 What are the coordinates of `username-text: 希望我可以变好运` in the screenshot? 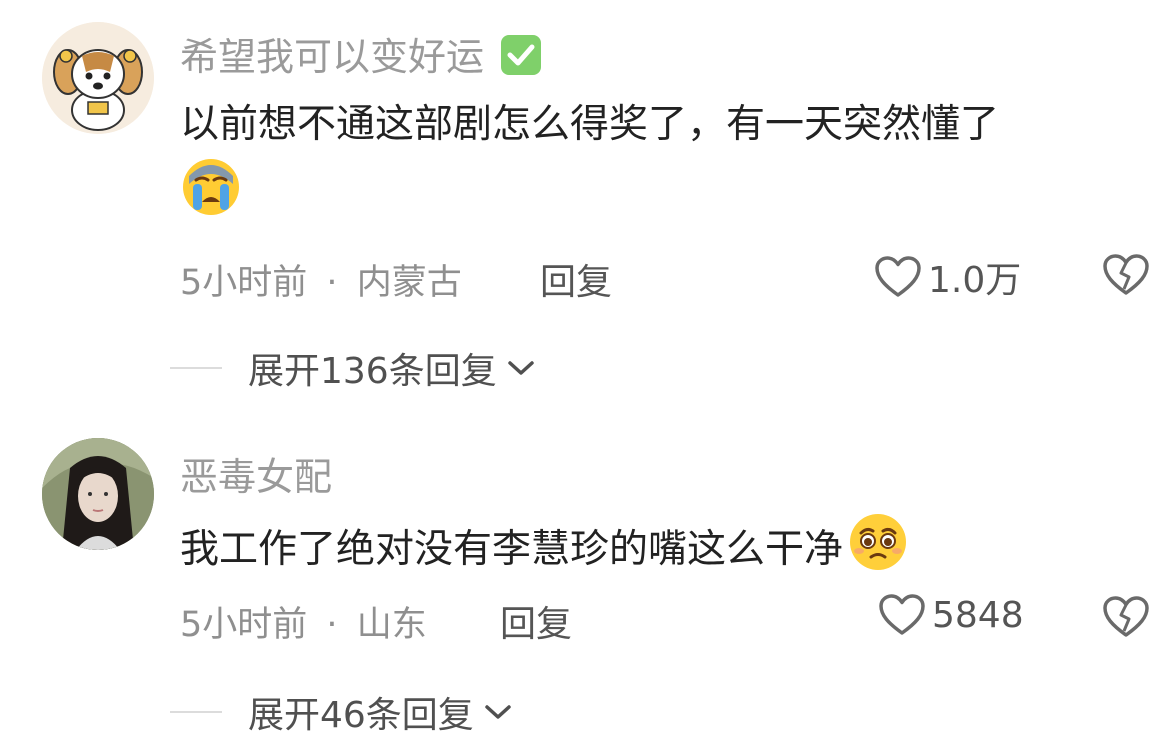 It's located at (332, 57).